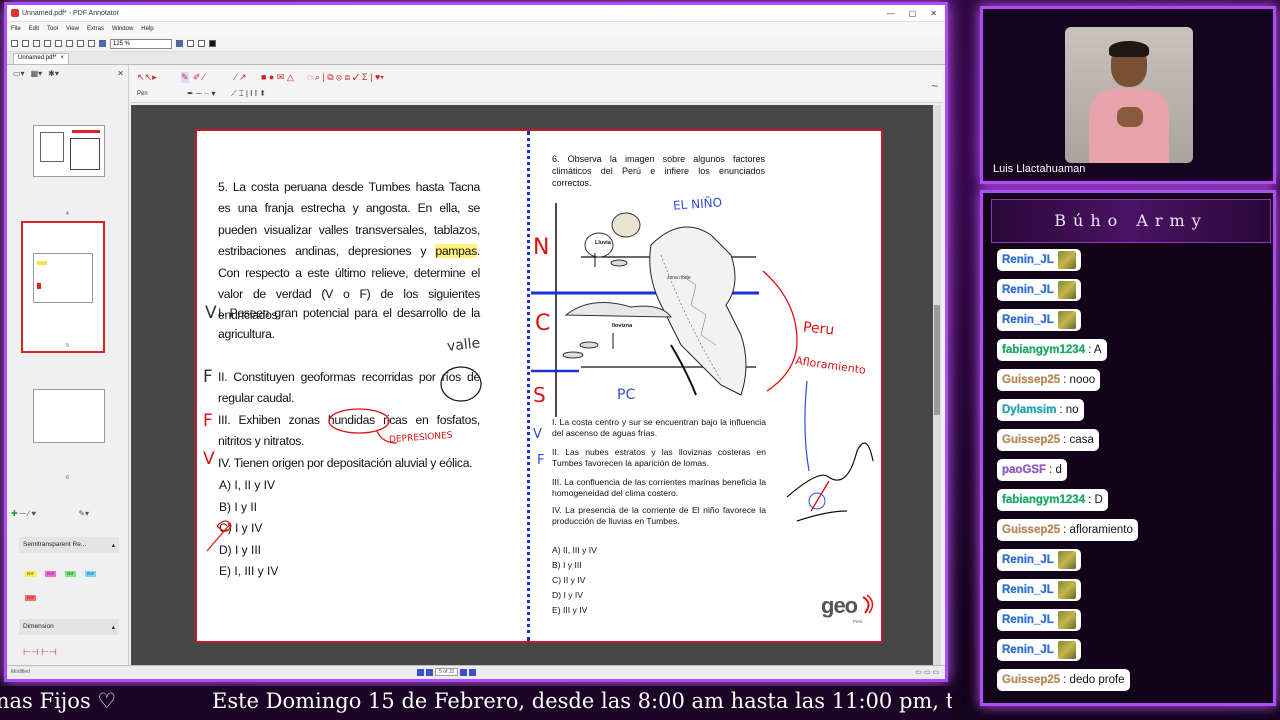  What do you see at coordinates (53, 73) in the screenshot?
I see `settings-icon: ✱▾` at bounding box center [53, 73].